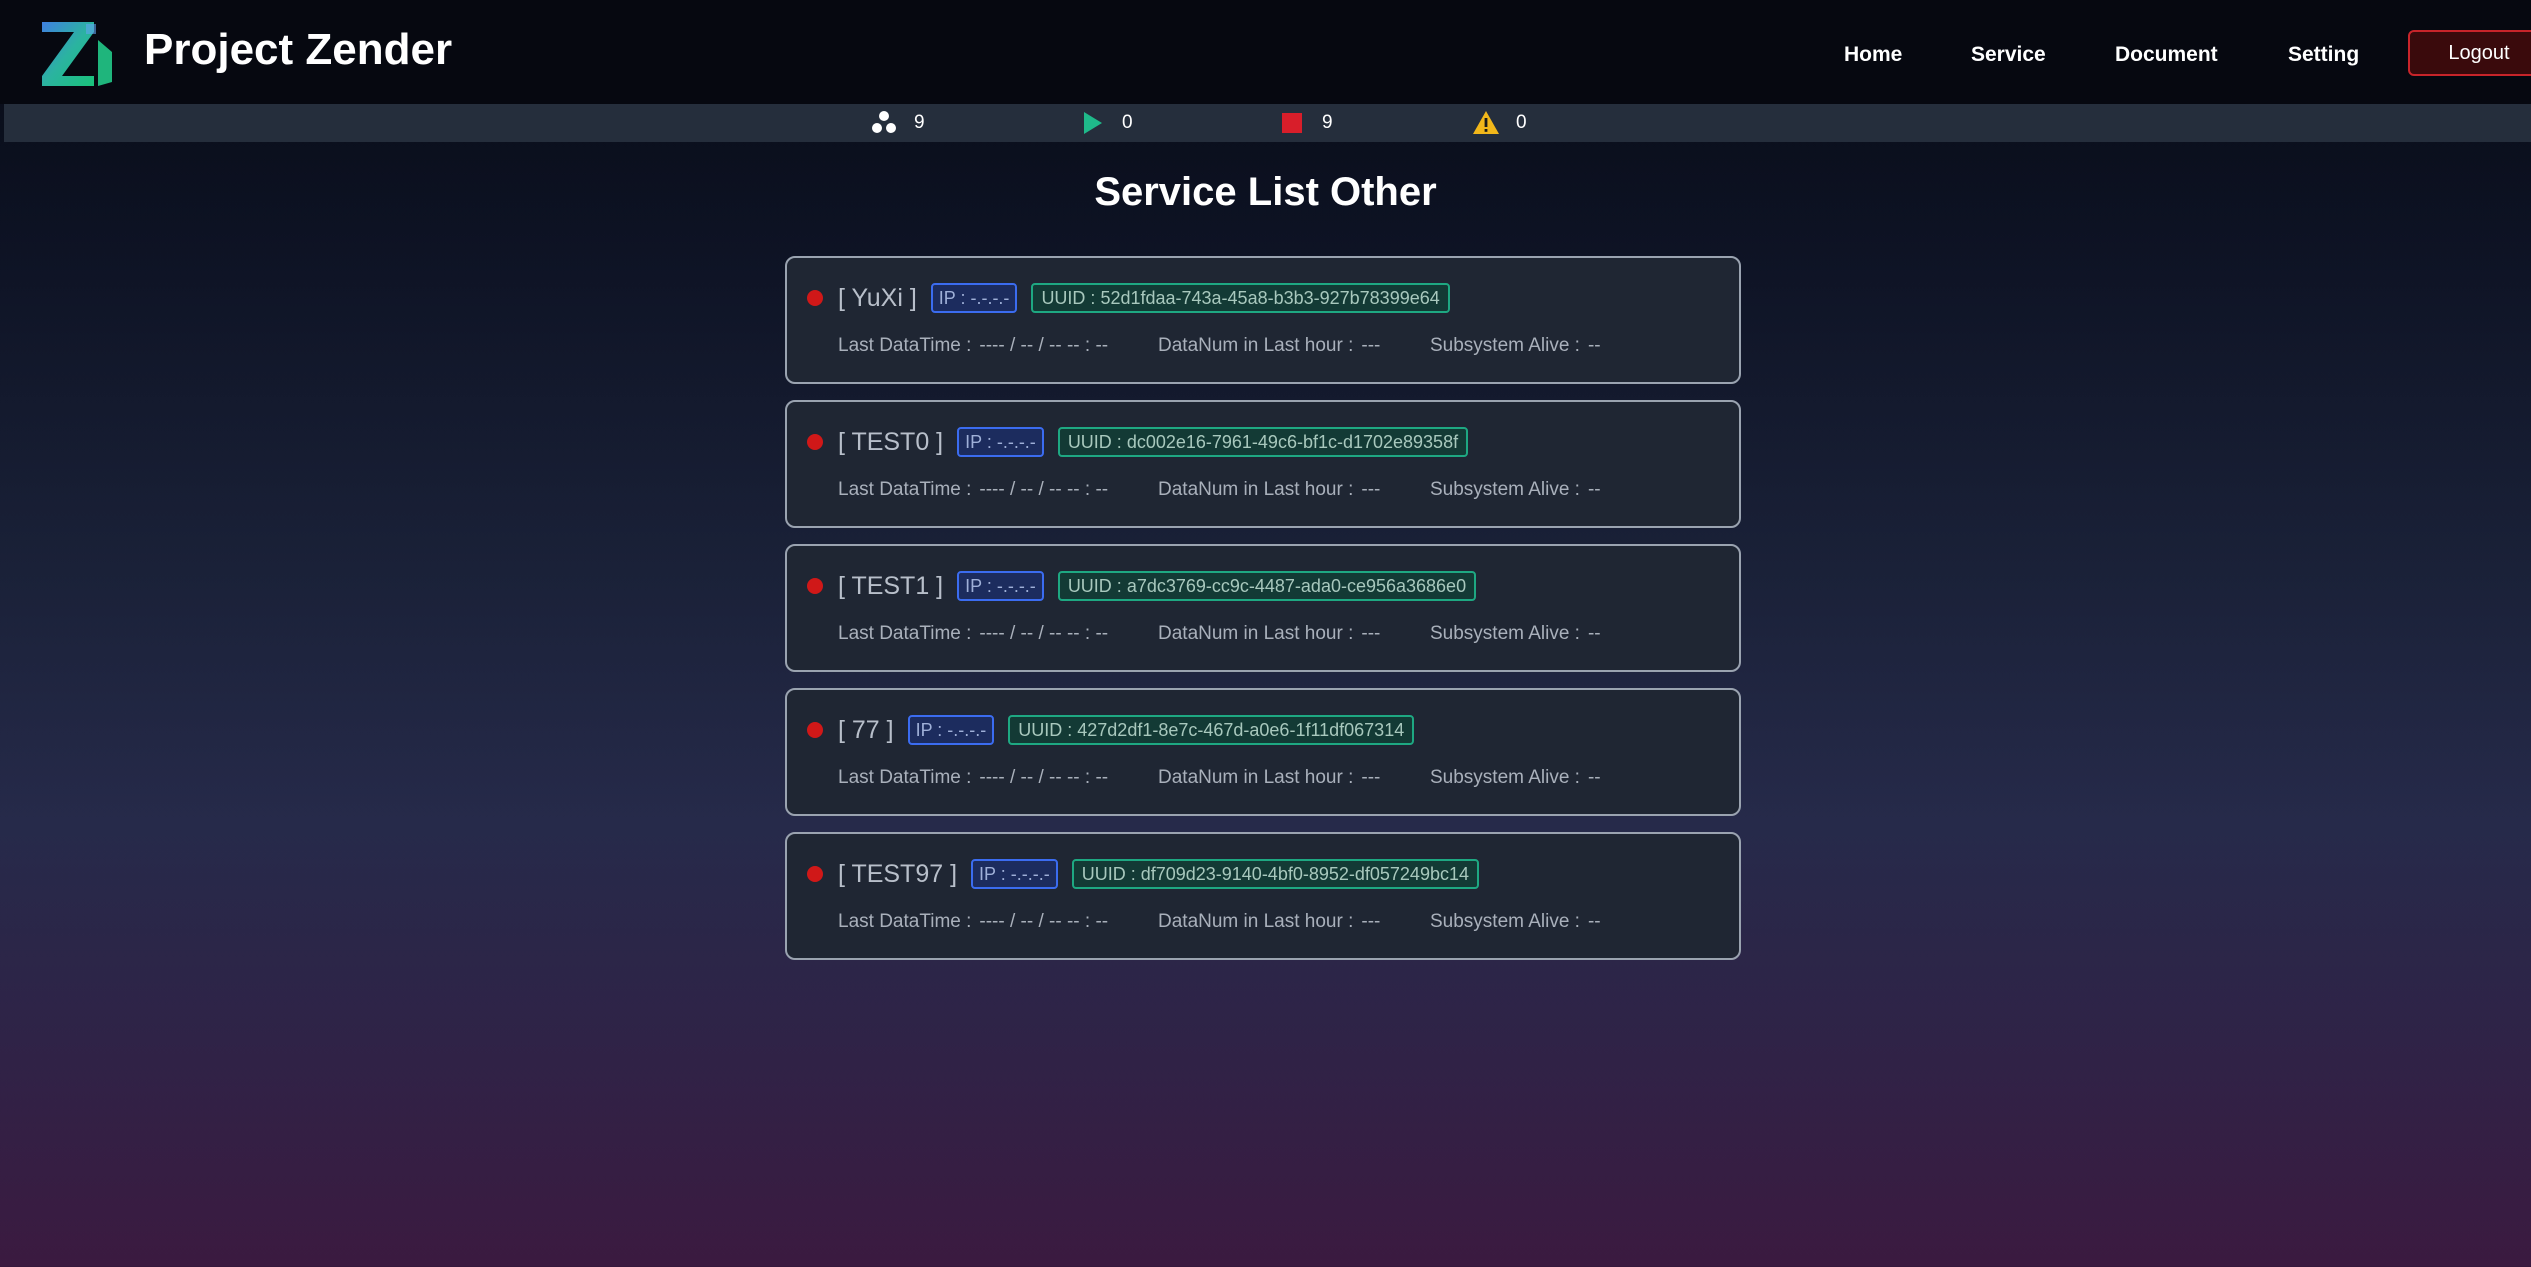 The width and height of the screenshot is (2531, 1267). What do you see at coordinates (1127, 122) in the screenshot?
I see `stat-running-count: 0` at bounding box center [1127, 122].